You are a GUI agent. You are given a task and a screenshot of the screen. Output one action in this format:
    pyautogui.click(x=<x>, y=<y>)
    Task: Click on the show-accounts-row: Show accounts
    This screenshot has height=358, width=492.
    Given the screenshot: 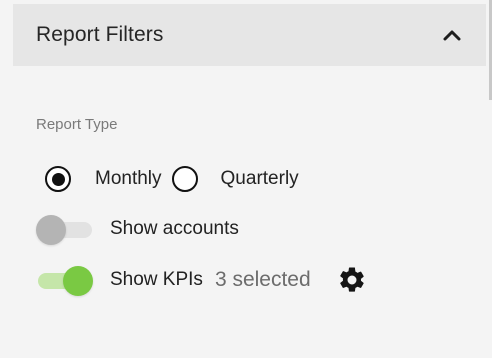 What is the action you would take?
    pyautogui.click(x=137, y=229)
    